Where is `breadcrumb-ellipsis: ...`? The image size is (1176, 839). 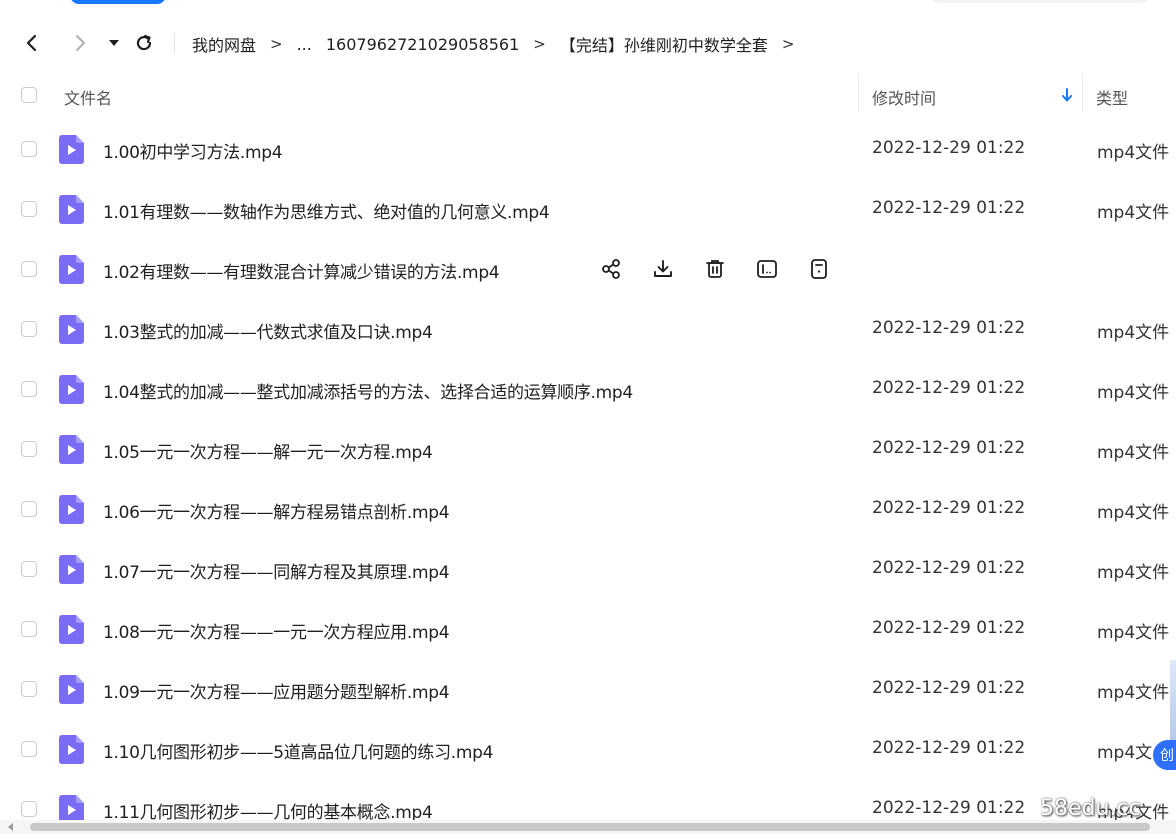
breadcrumb-ellipsis: ... is located at coordinates (304, 44).